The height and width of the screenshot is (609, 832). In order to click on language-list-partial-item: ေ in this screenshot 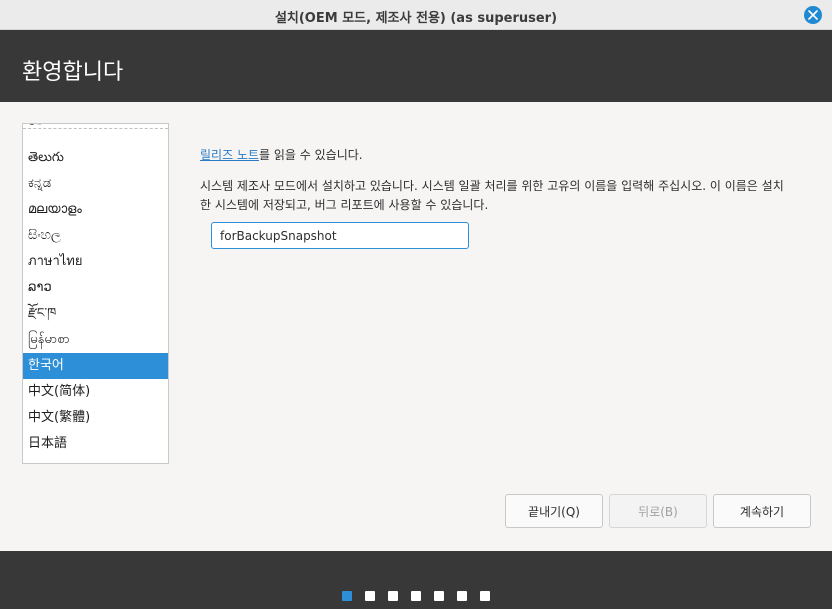, I will do `click(95, 128)`.